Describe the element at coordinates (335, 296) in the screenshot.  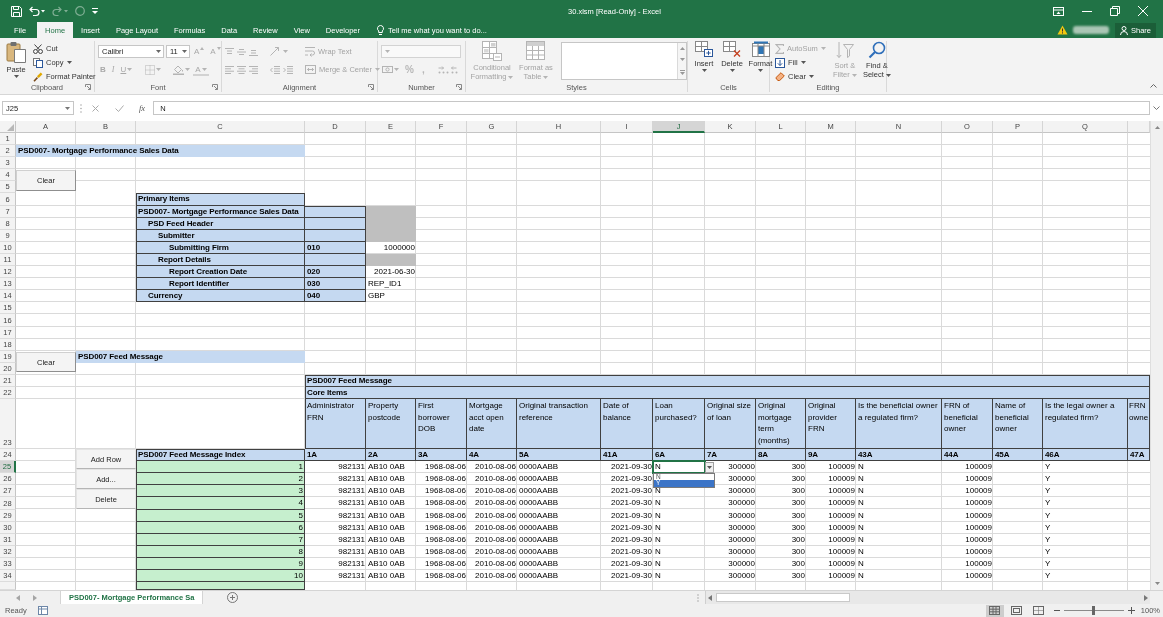
I see `code-cell: 040` at that location.